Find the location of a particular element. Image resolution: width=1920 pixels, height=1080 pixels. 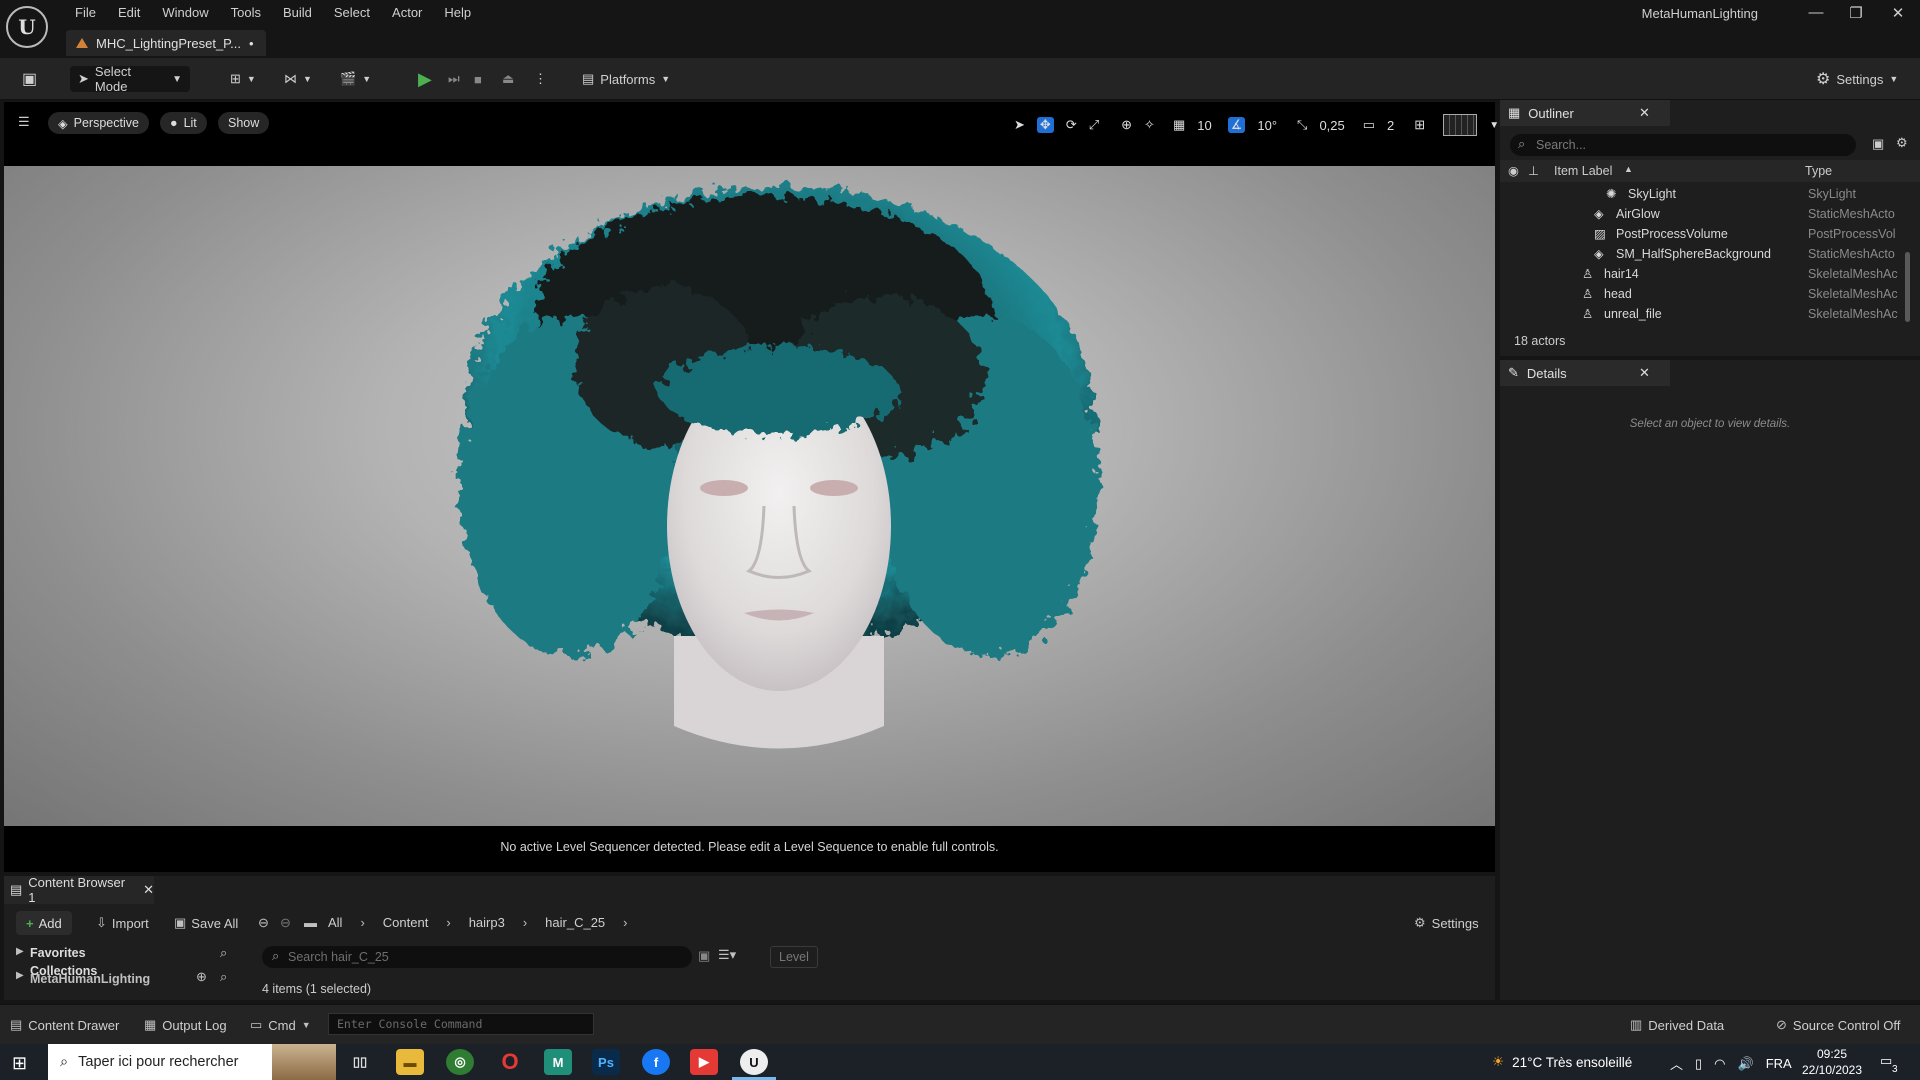

world-space-icon: ⊕ is located at coordinates (1126, 125).